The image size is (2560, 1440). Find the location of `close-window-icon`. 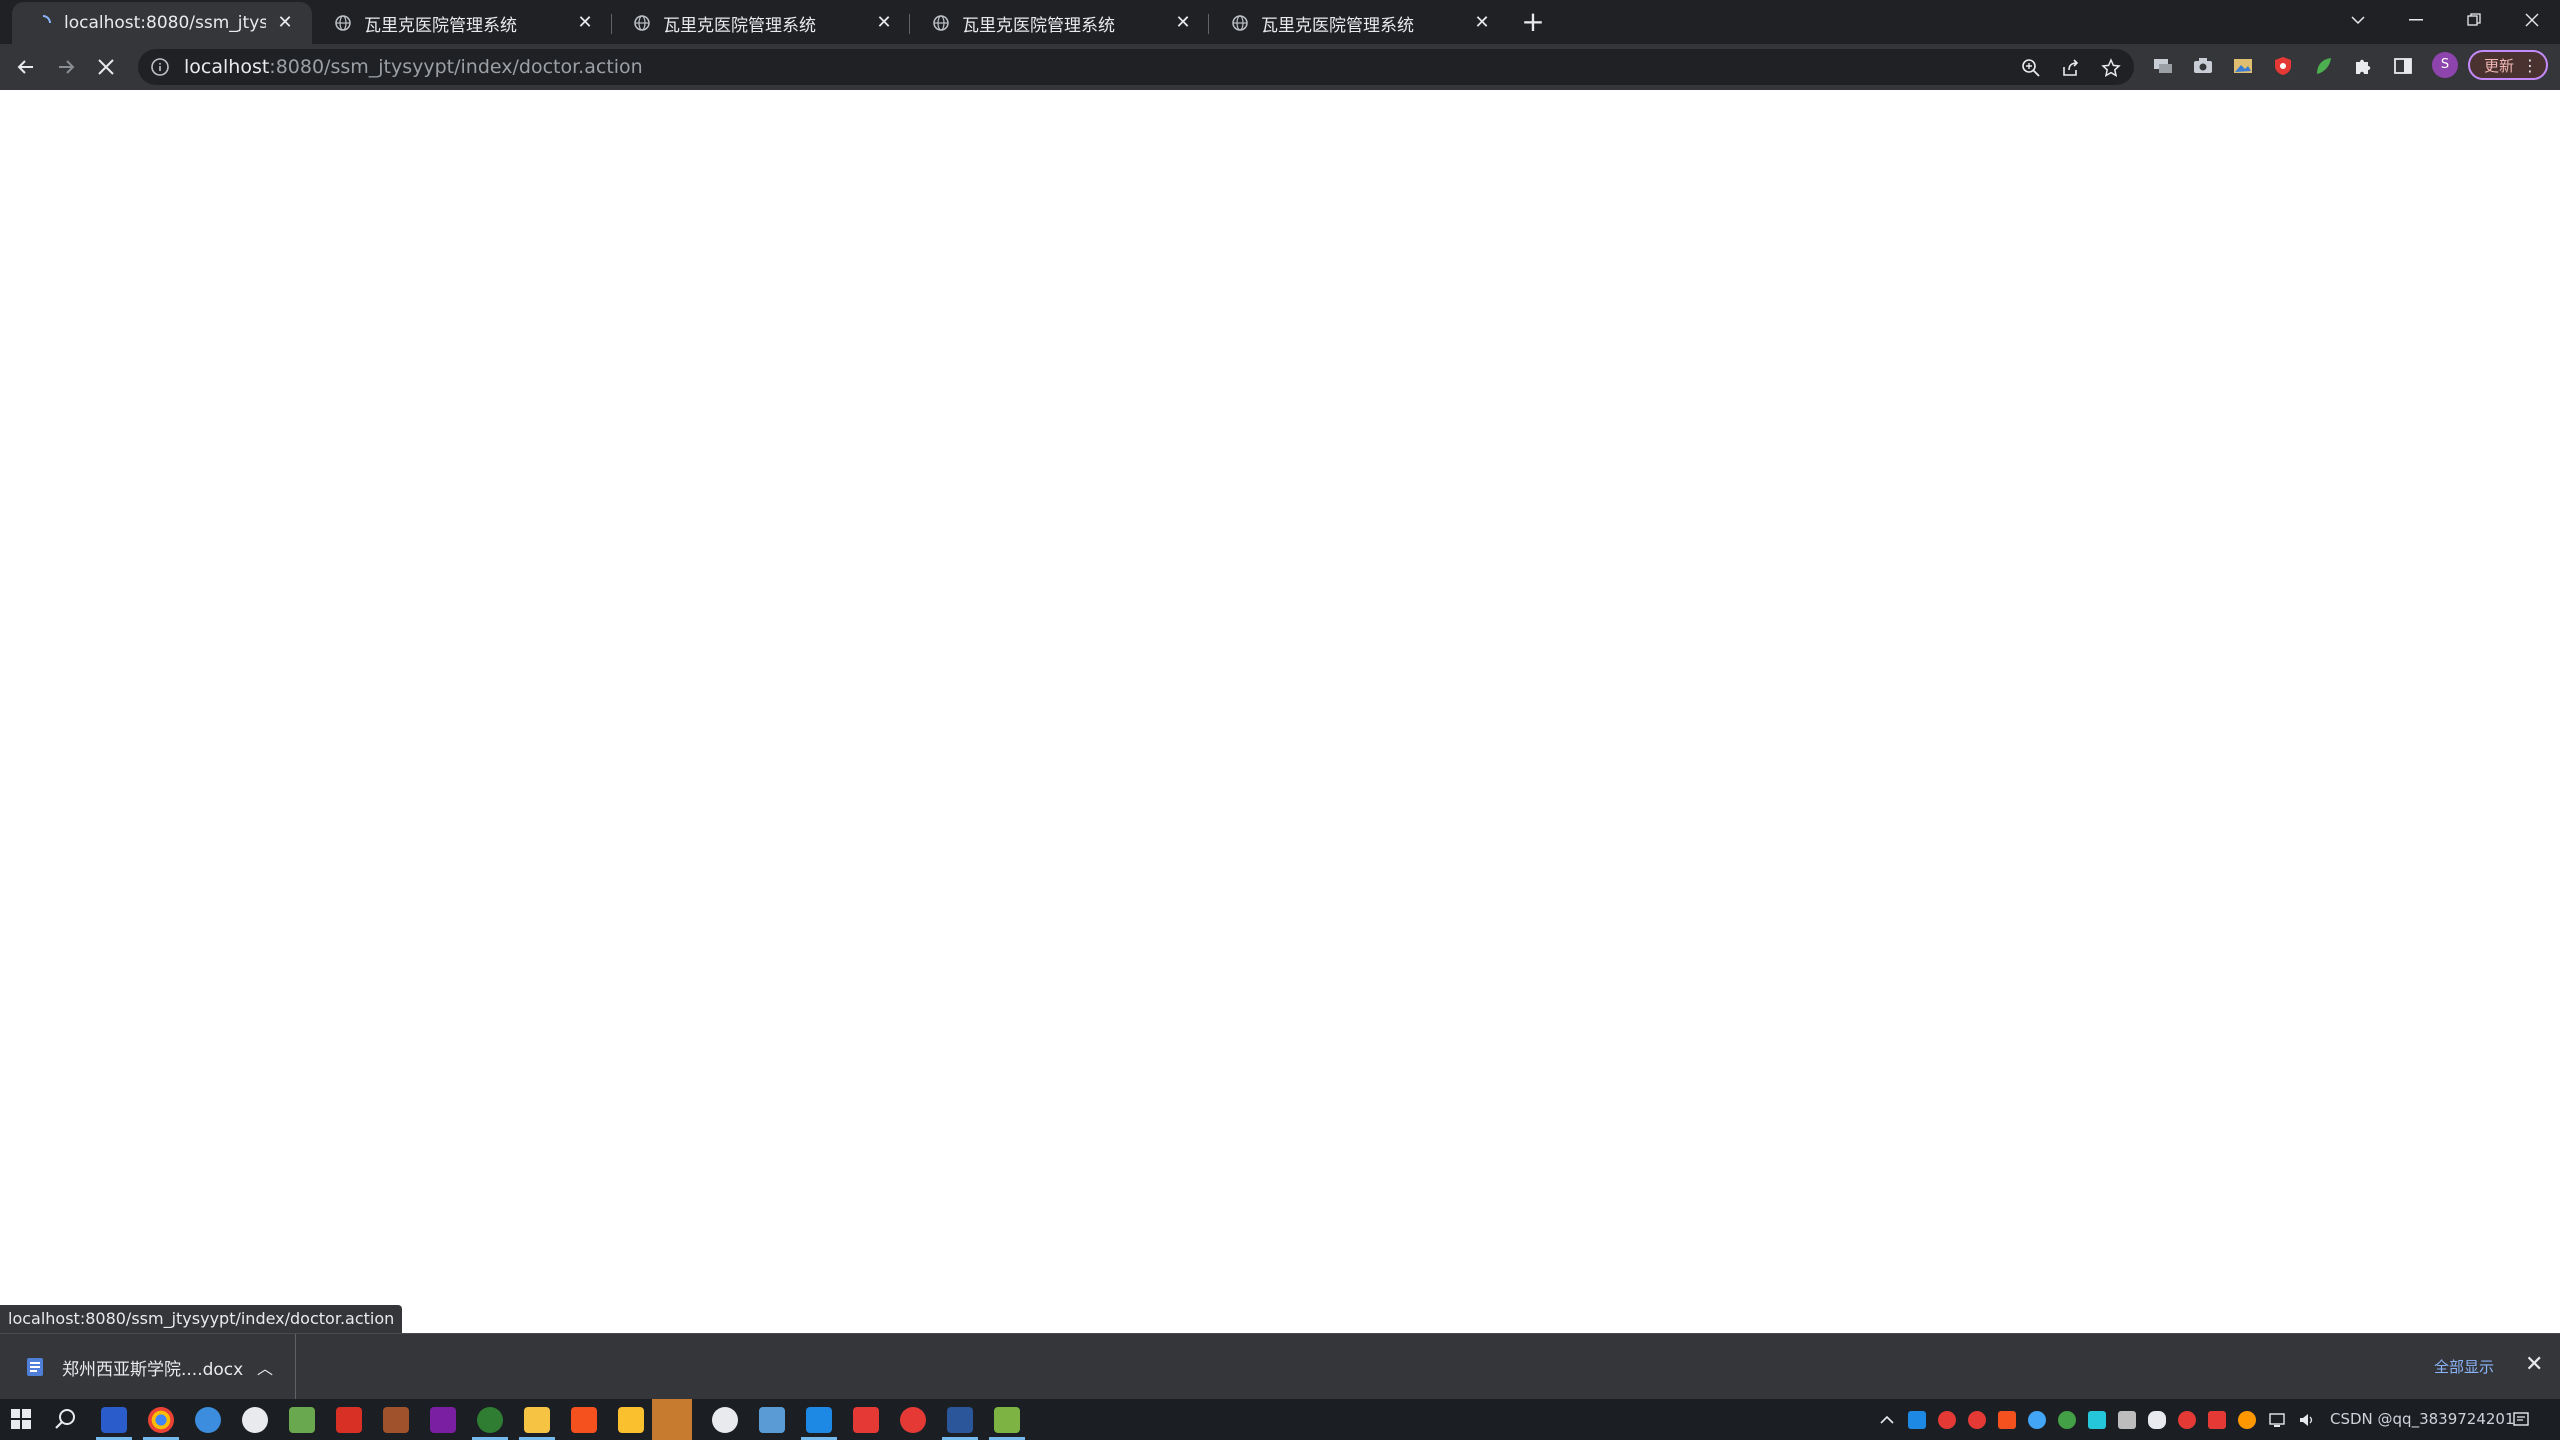

close-window-icon is located at coordinates (2532, 20).